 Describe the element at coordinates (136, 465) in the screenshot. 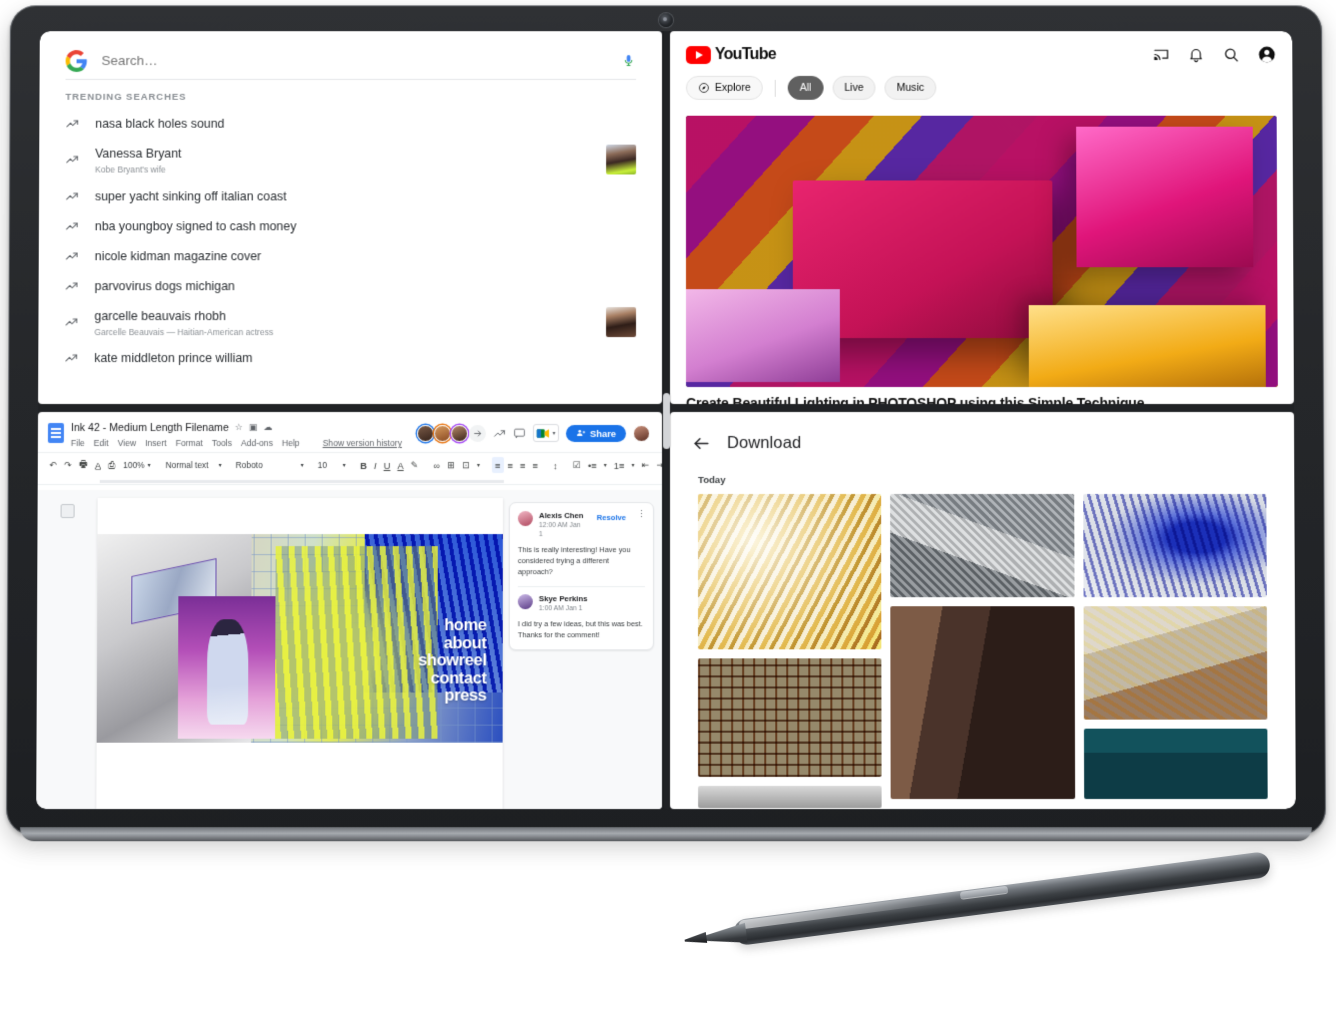

I see `zoom-level-selector: 100% ▾` at that location.